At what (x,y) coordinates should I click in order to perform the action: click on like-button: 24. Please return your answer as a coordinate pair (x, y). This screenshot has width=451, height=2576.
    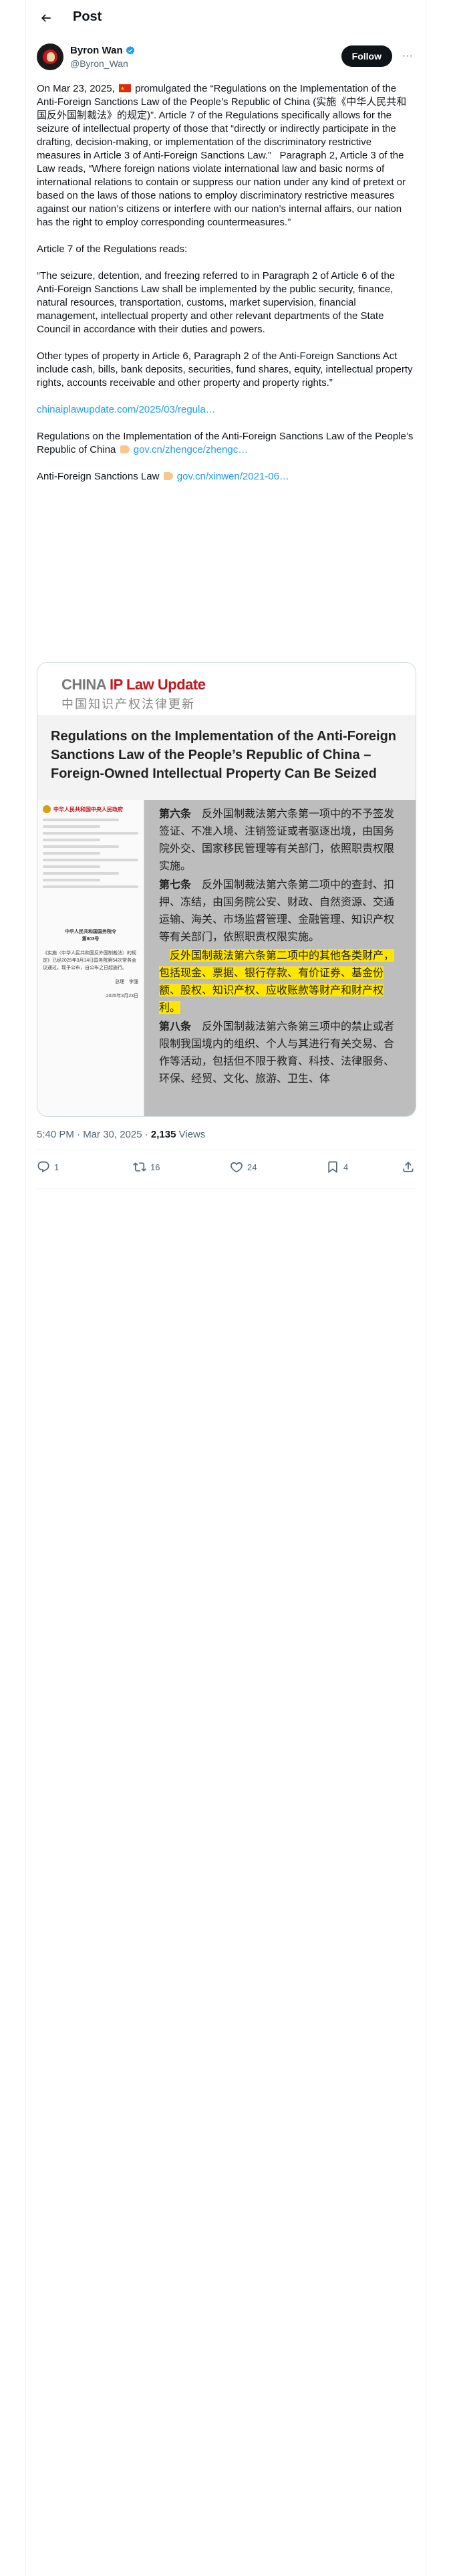
    Looking at the image, I should click on (243, 1167).